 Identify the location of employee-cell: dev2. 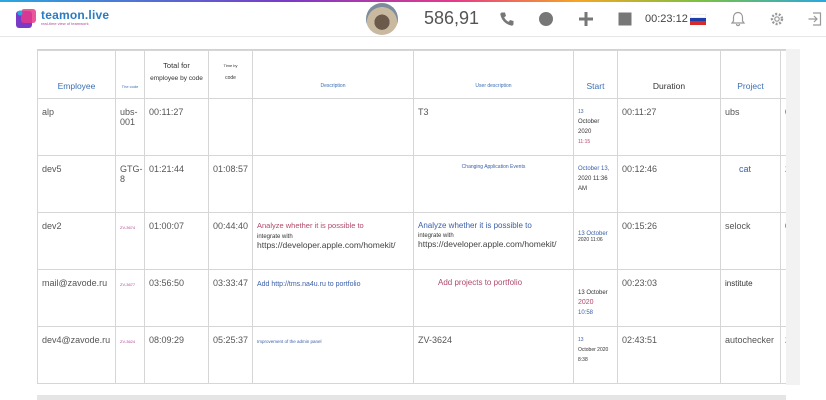
(76, 241).